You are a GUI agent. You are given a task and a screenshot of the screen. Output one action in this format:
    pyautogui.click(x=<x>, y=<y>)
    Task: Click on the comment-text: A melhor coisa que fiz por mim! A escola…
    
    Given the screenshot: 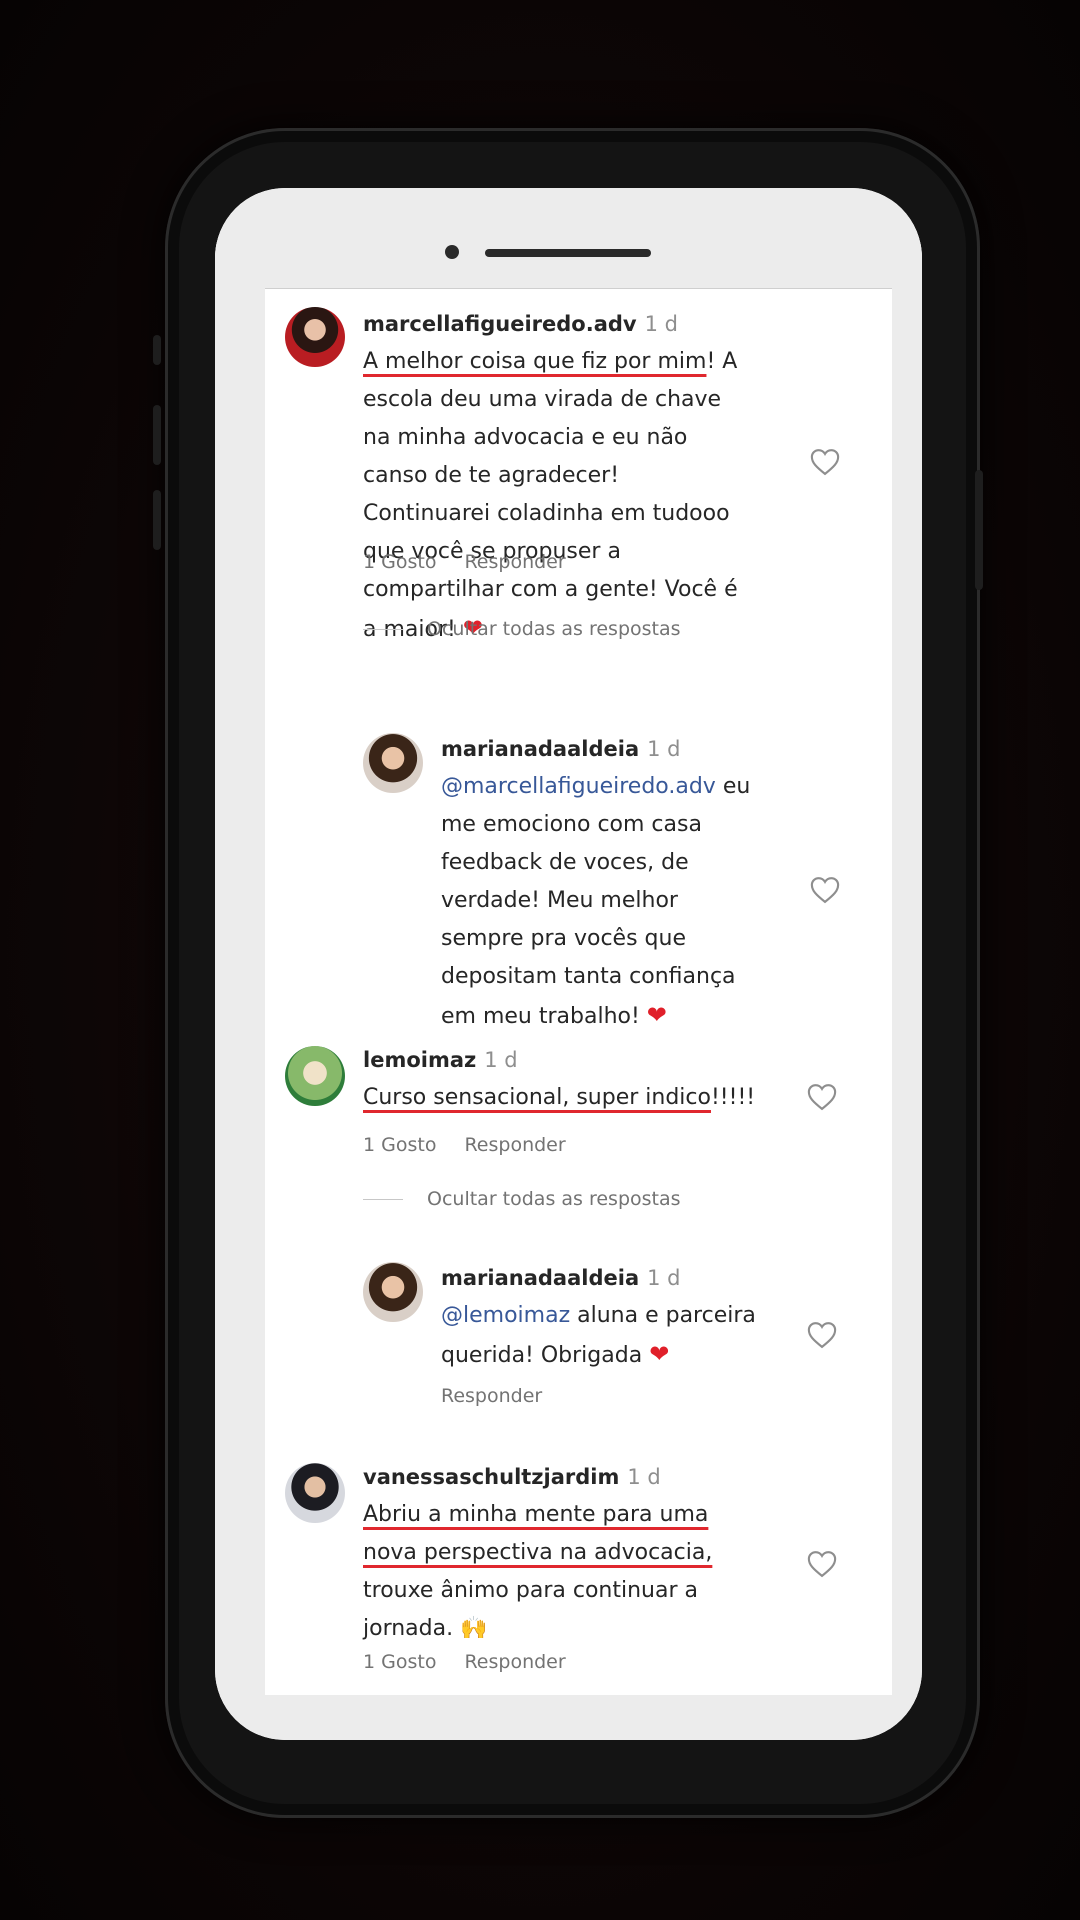 What is the action you would take?
    pyautogui.click(x=550, y=495)
    